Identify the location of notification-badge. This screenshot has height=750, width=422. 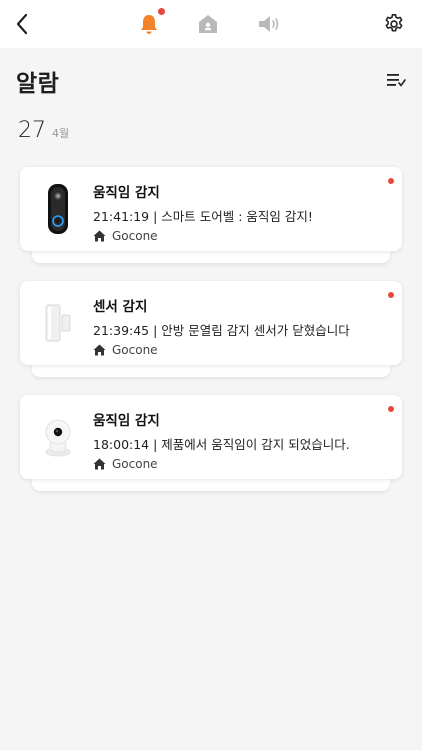
(161, 11).